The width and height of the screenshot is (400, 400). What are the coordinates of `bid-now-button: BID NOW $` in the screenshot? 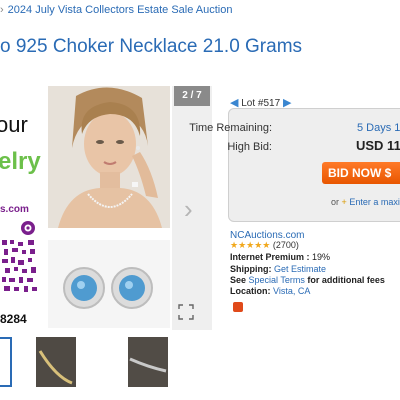 It's located at (361, 173).